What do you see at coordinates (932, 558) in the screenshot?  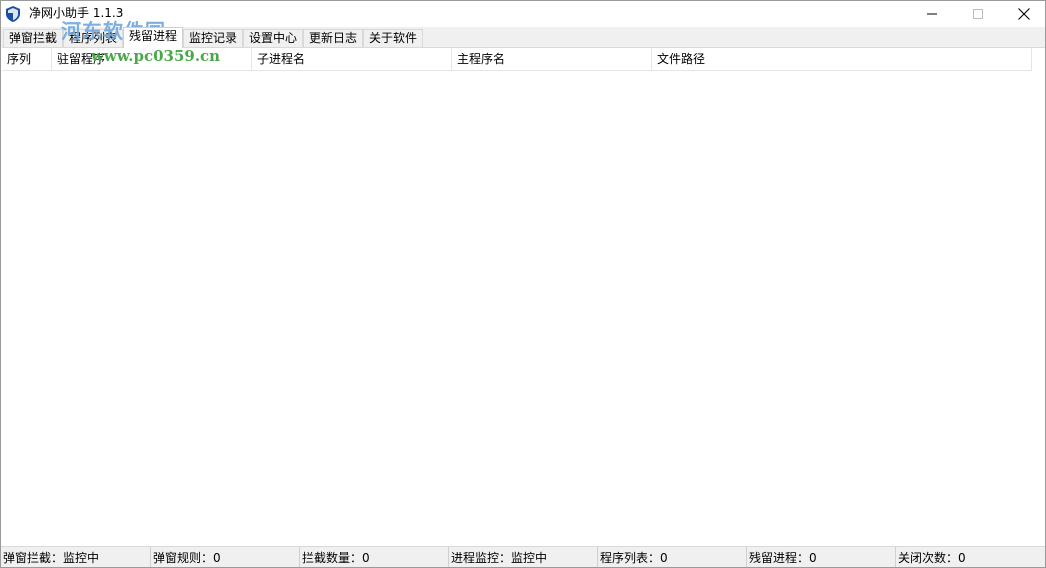 I see `status-close-count: 关闭次数：0` at bounding box center [932, 558].